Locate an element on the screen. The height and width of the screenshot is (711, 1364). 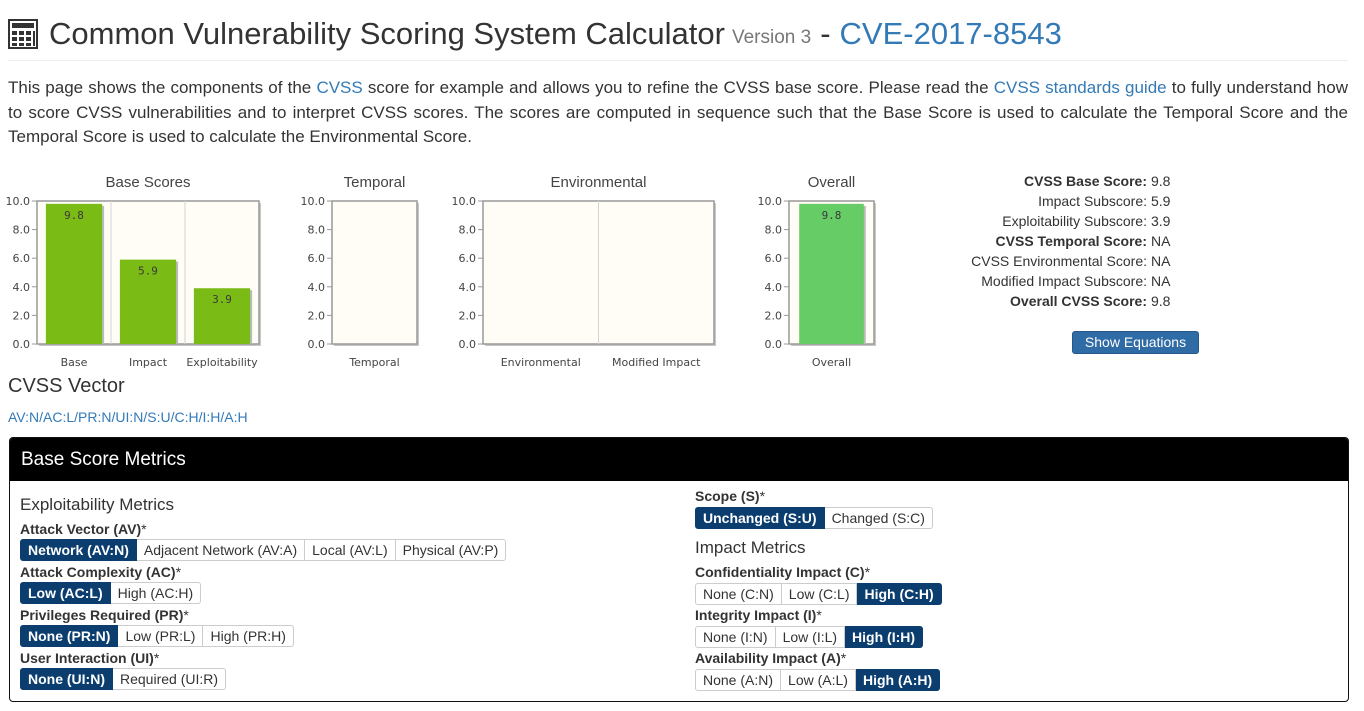
impact-metrics-heading: Impact Metrics is located at coordinates (750, 547).